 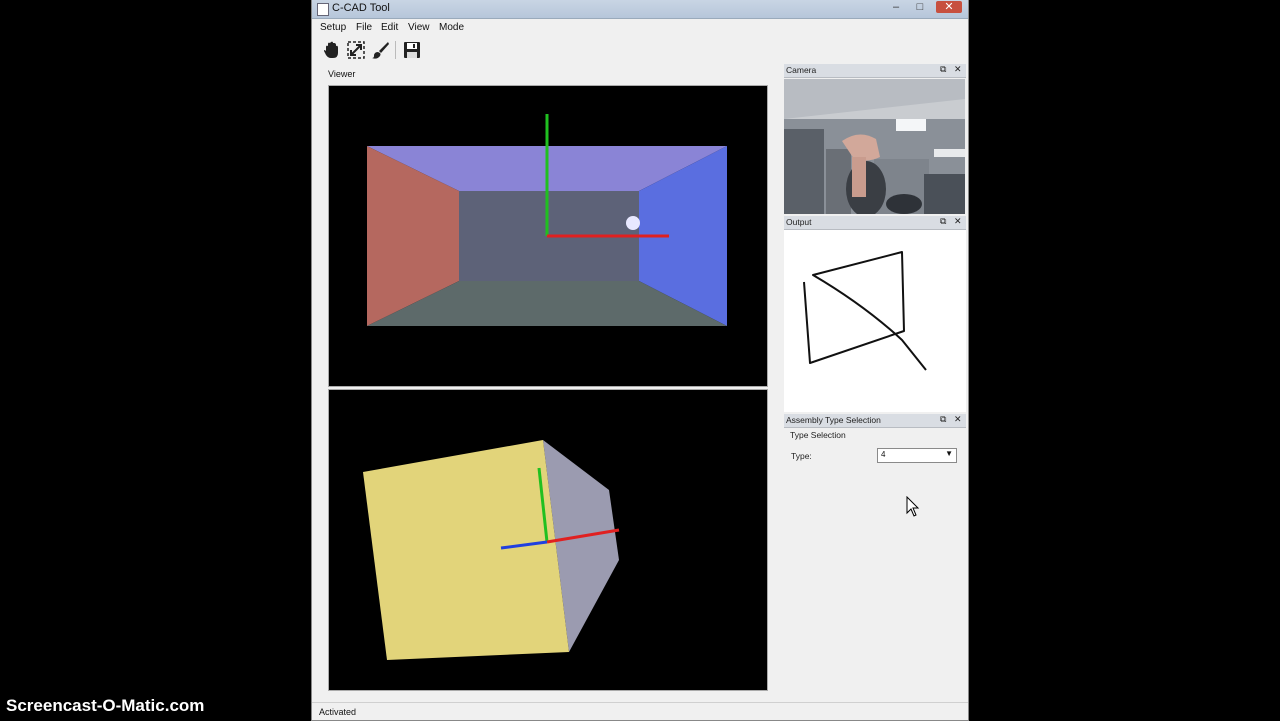 I want to click on toolbar, so click(x=640, y=50).